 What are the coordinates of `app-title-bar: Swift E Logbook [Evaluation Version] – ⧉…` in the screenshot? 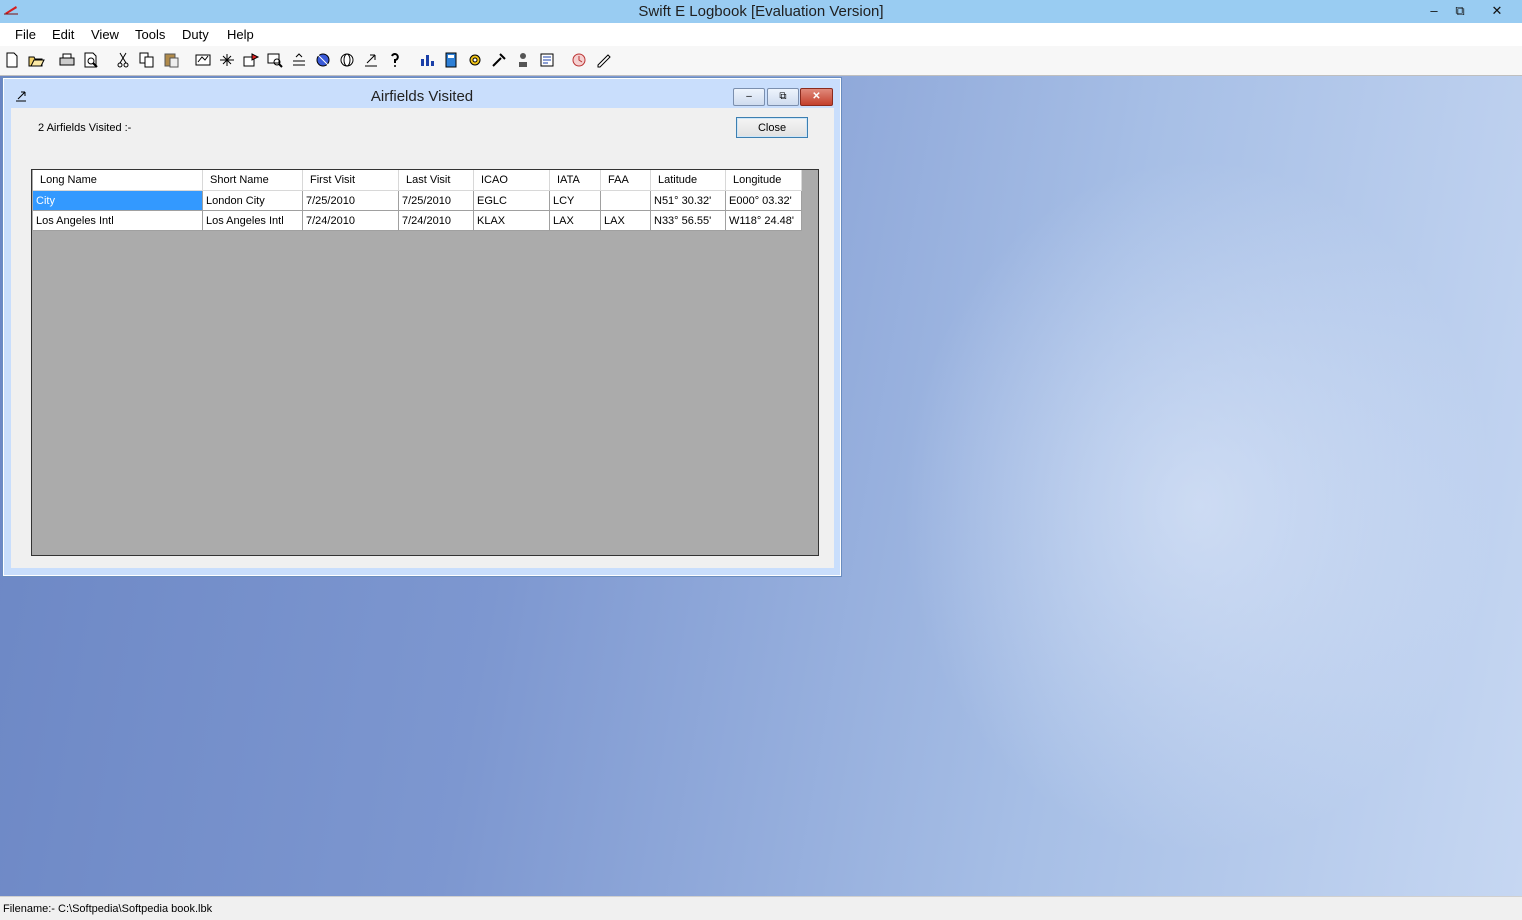 It's located at (761, 11).